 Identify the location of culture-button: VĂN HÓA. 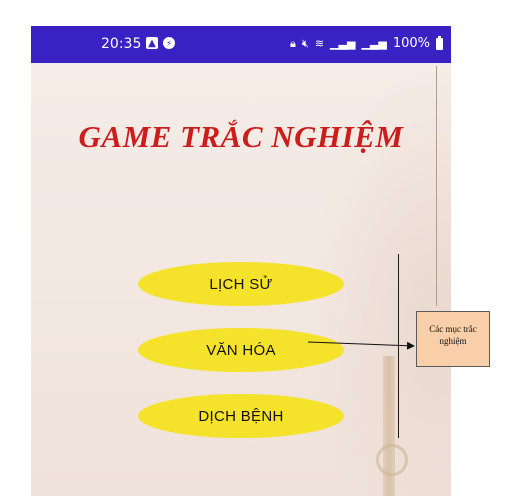
(241, 350).